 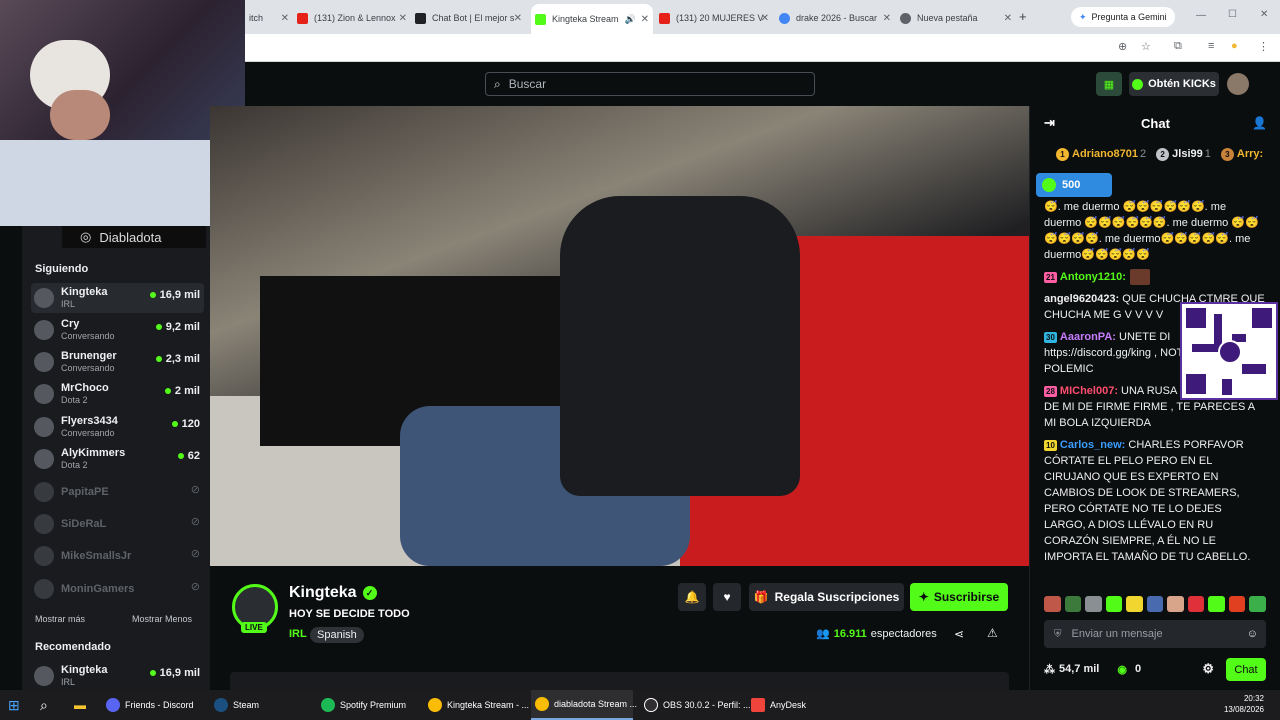 I want to click on channel-name: Kingteka, so click(x=323, y=593).